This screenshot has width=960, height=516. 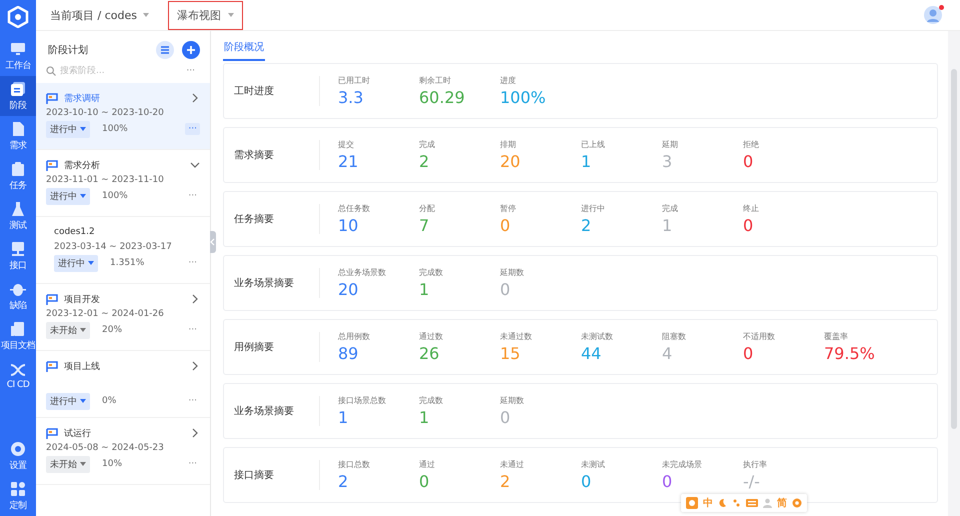 What do you see at coordinates (195, 165) in the screenshot?
I see `chevron-down-icon` at bounding box center [195, 165].